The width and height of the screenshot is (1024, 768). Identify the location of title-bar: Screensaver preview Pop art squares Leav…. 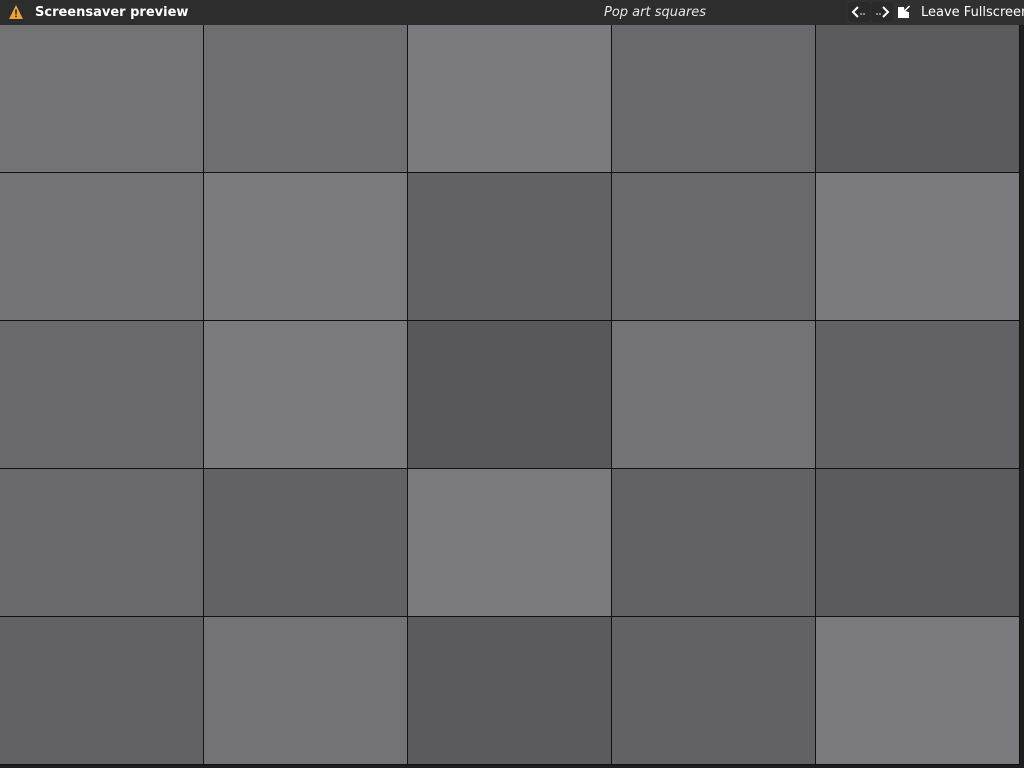
(512, 12).